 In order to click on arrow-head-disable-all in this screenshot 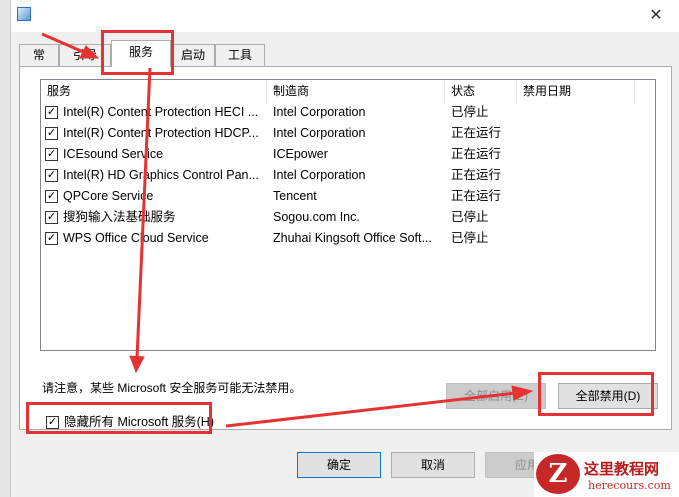, I will do `click(522, 393)`.